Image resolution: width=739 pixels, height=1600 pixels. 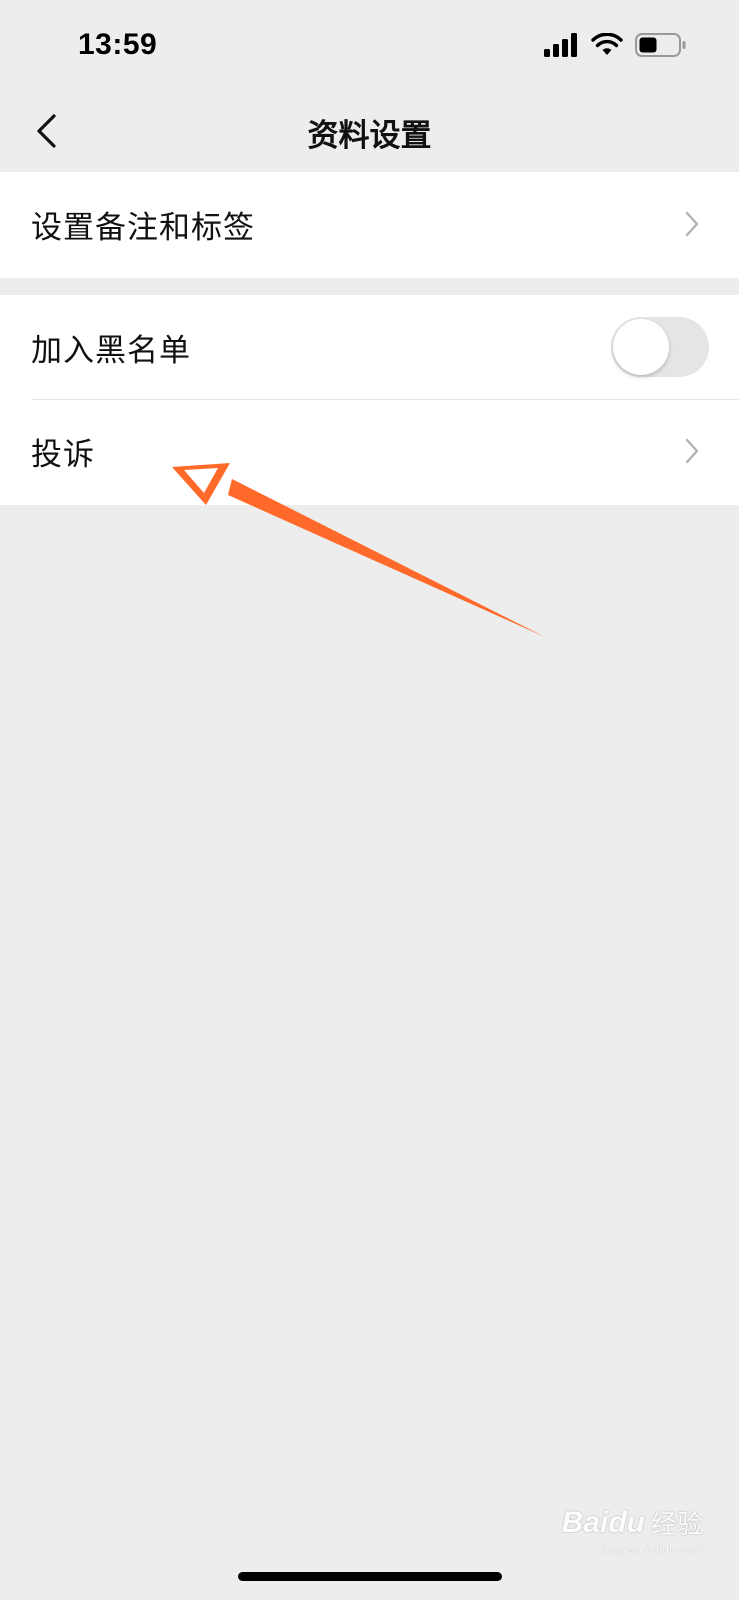 I want to click on watermark-text: 经验, so click(x=676, y=1525).